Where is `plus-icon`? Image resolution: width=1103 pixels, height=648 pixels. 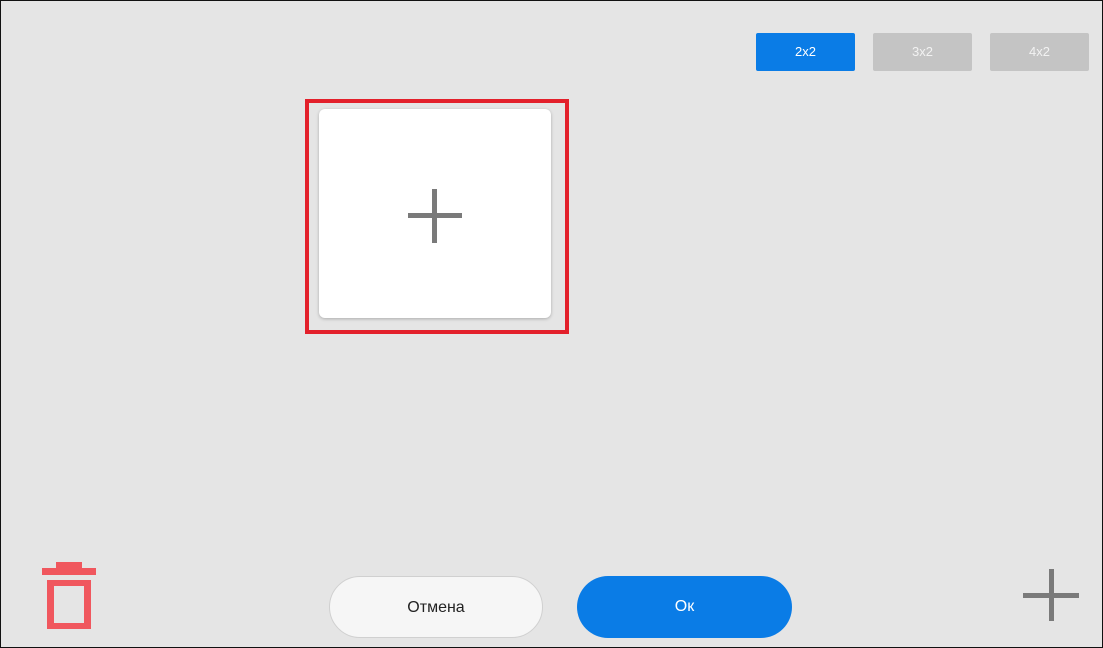 plus-icon is located at coordinates (435, 216).